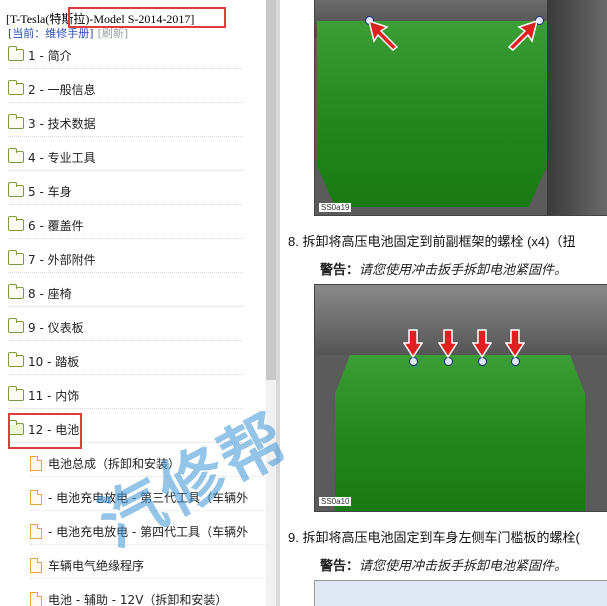  Describe the element at coordinates (125, 157) in the screenshot. I see `tree-item-4: 4 - 专业工具` at that location.